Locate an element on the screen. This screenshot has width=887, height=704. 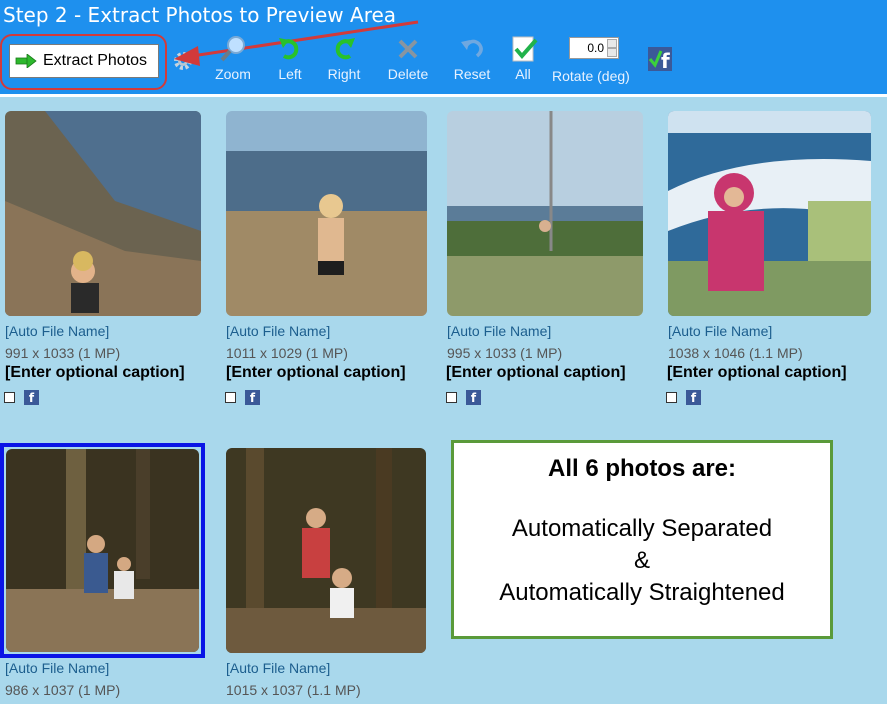
rotate-right-icon is located at coordinates (345, 49).